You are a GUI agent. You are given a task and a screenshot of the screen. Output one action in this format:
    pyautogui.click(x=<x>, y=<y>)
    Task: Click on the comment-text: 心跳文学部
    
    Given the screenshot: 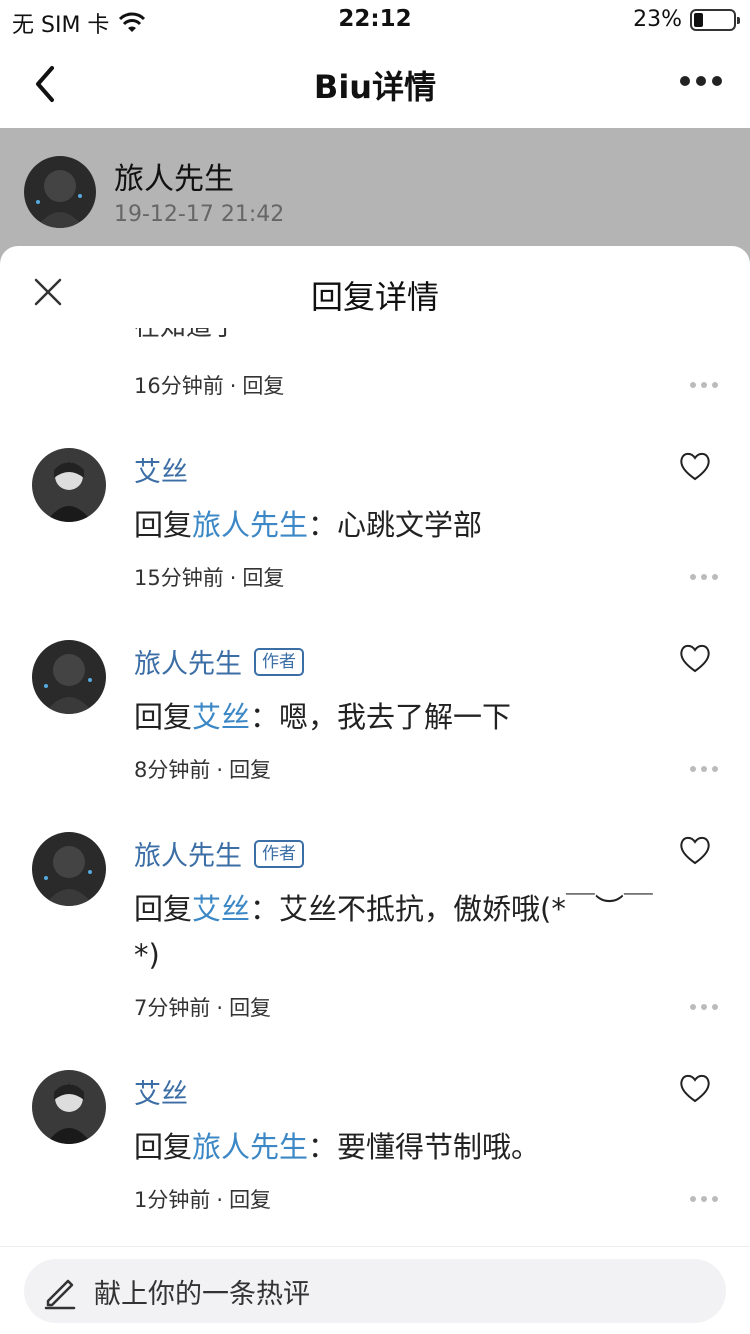 What is the action you would take?
    pyautogui.click(x=410, y=525)
    